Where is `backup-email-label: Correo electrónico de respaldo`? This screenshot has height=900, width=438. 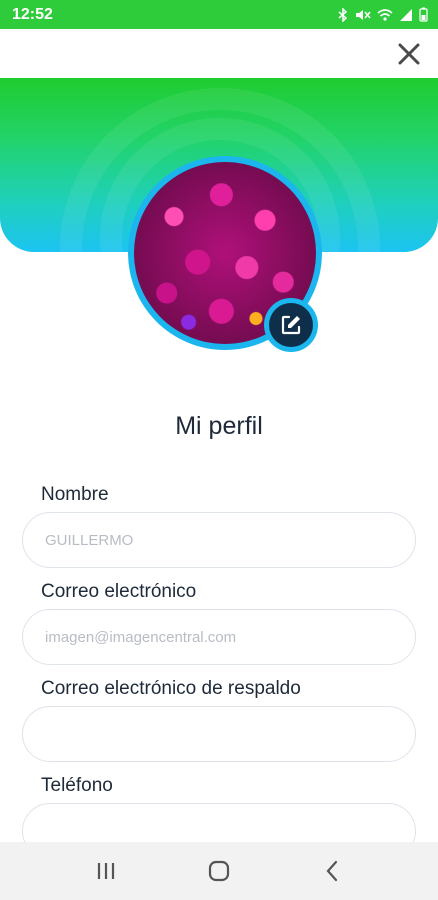
backup-email-label: Correo electrónico de respaldo is located at coordinates (171, 688).